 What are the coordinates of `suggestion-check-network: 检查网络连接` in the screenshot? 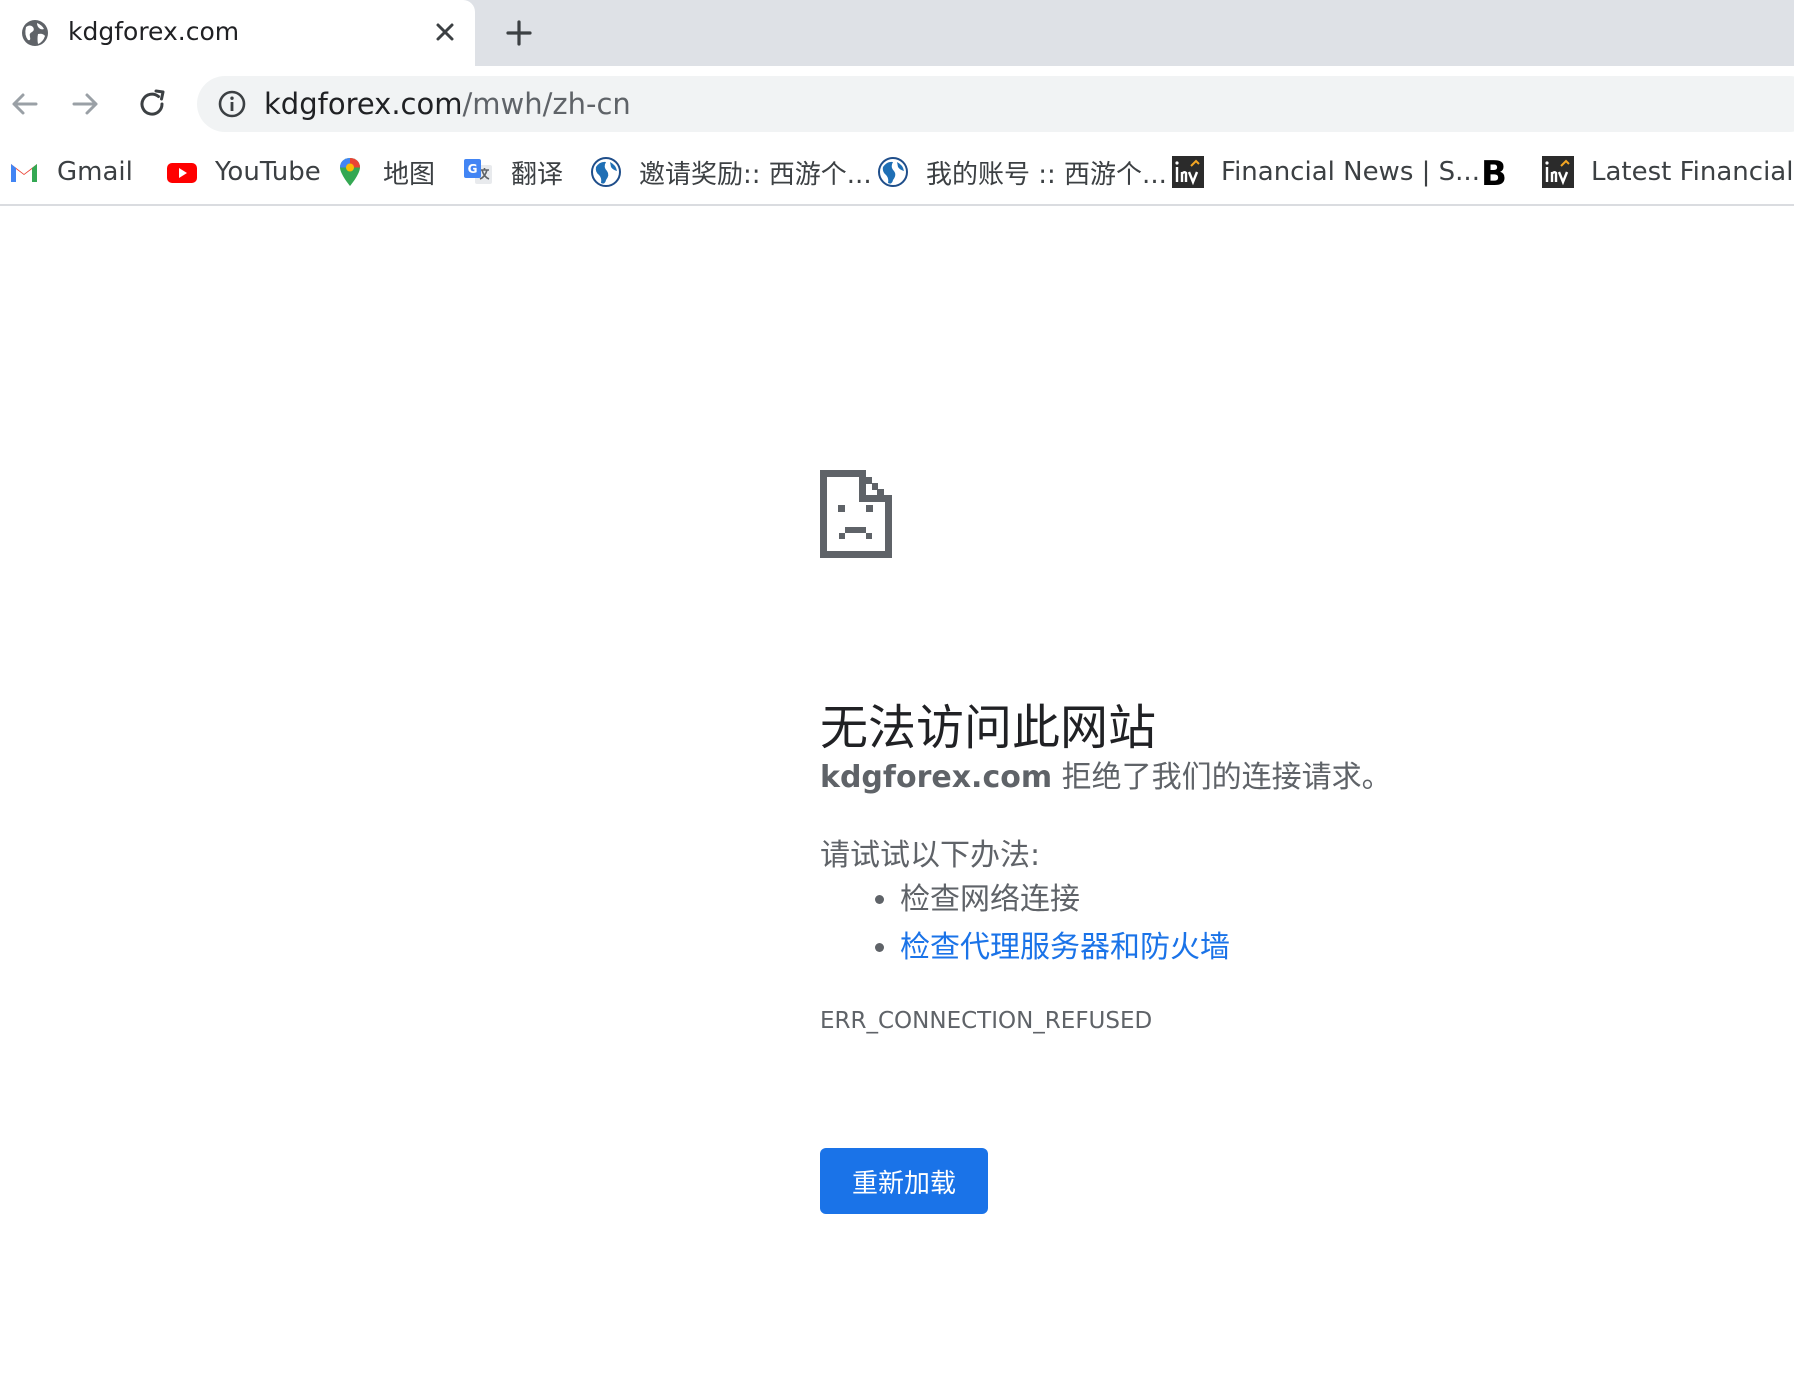 It's located at (990, 899).